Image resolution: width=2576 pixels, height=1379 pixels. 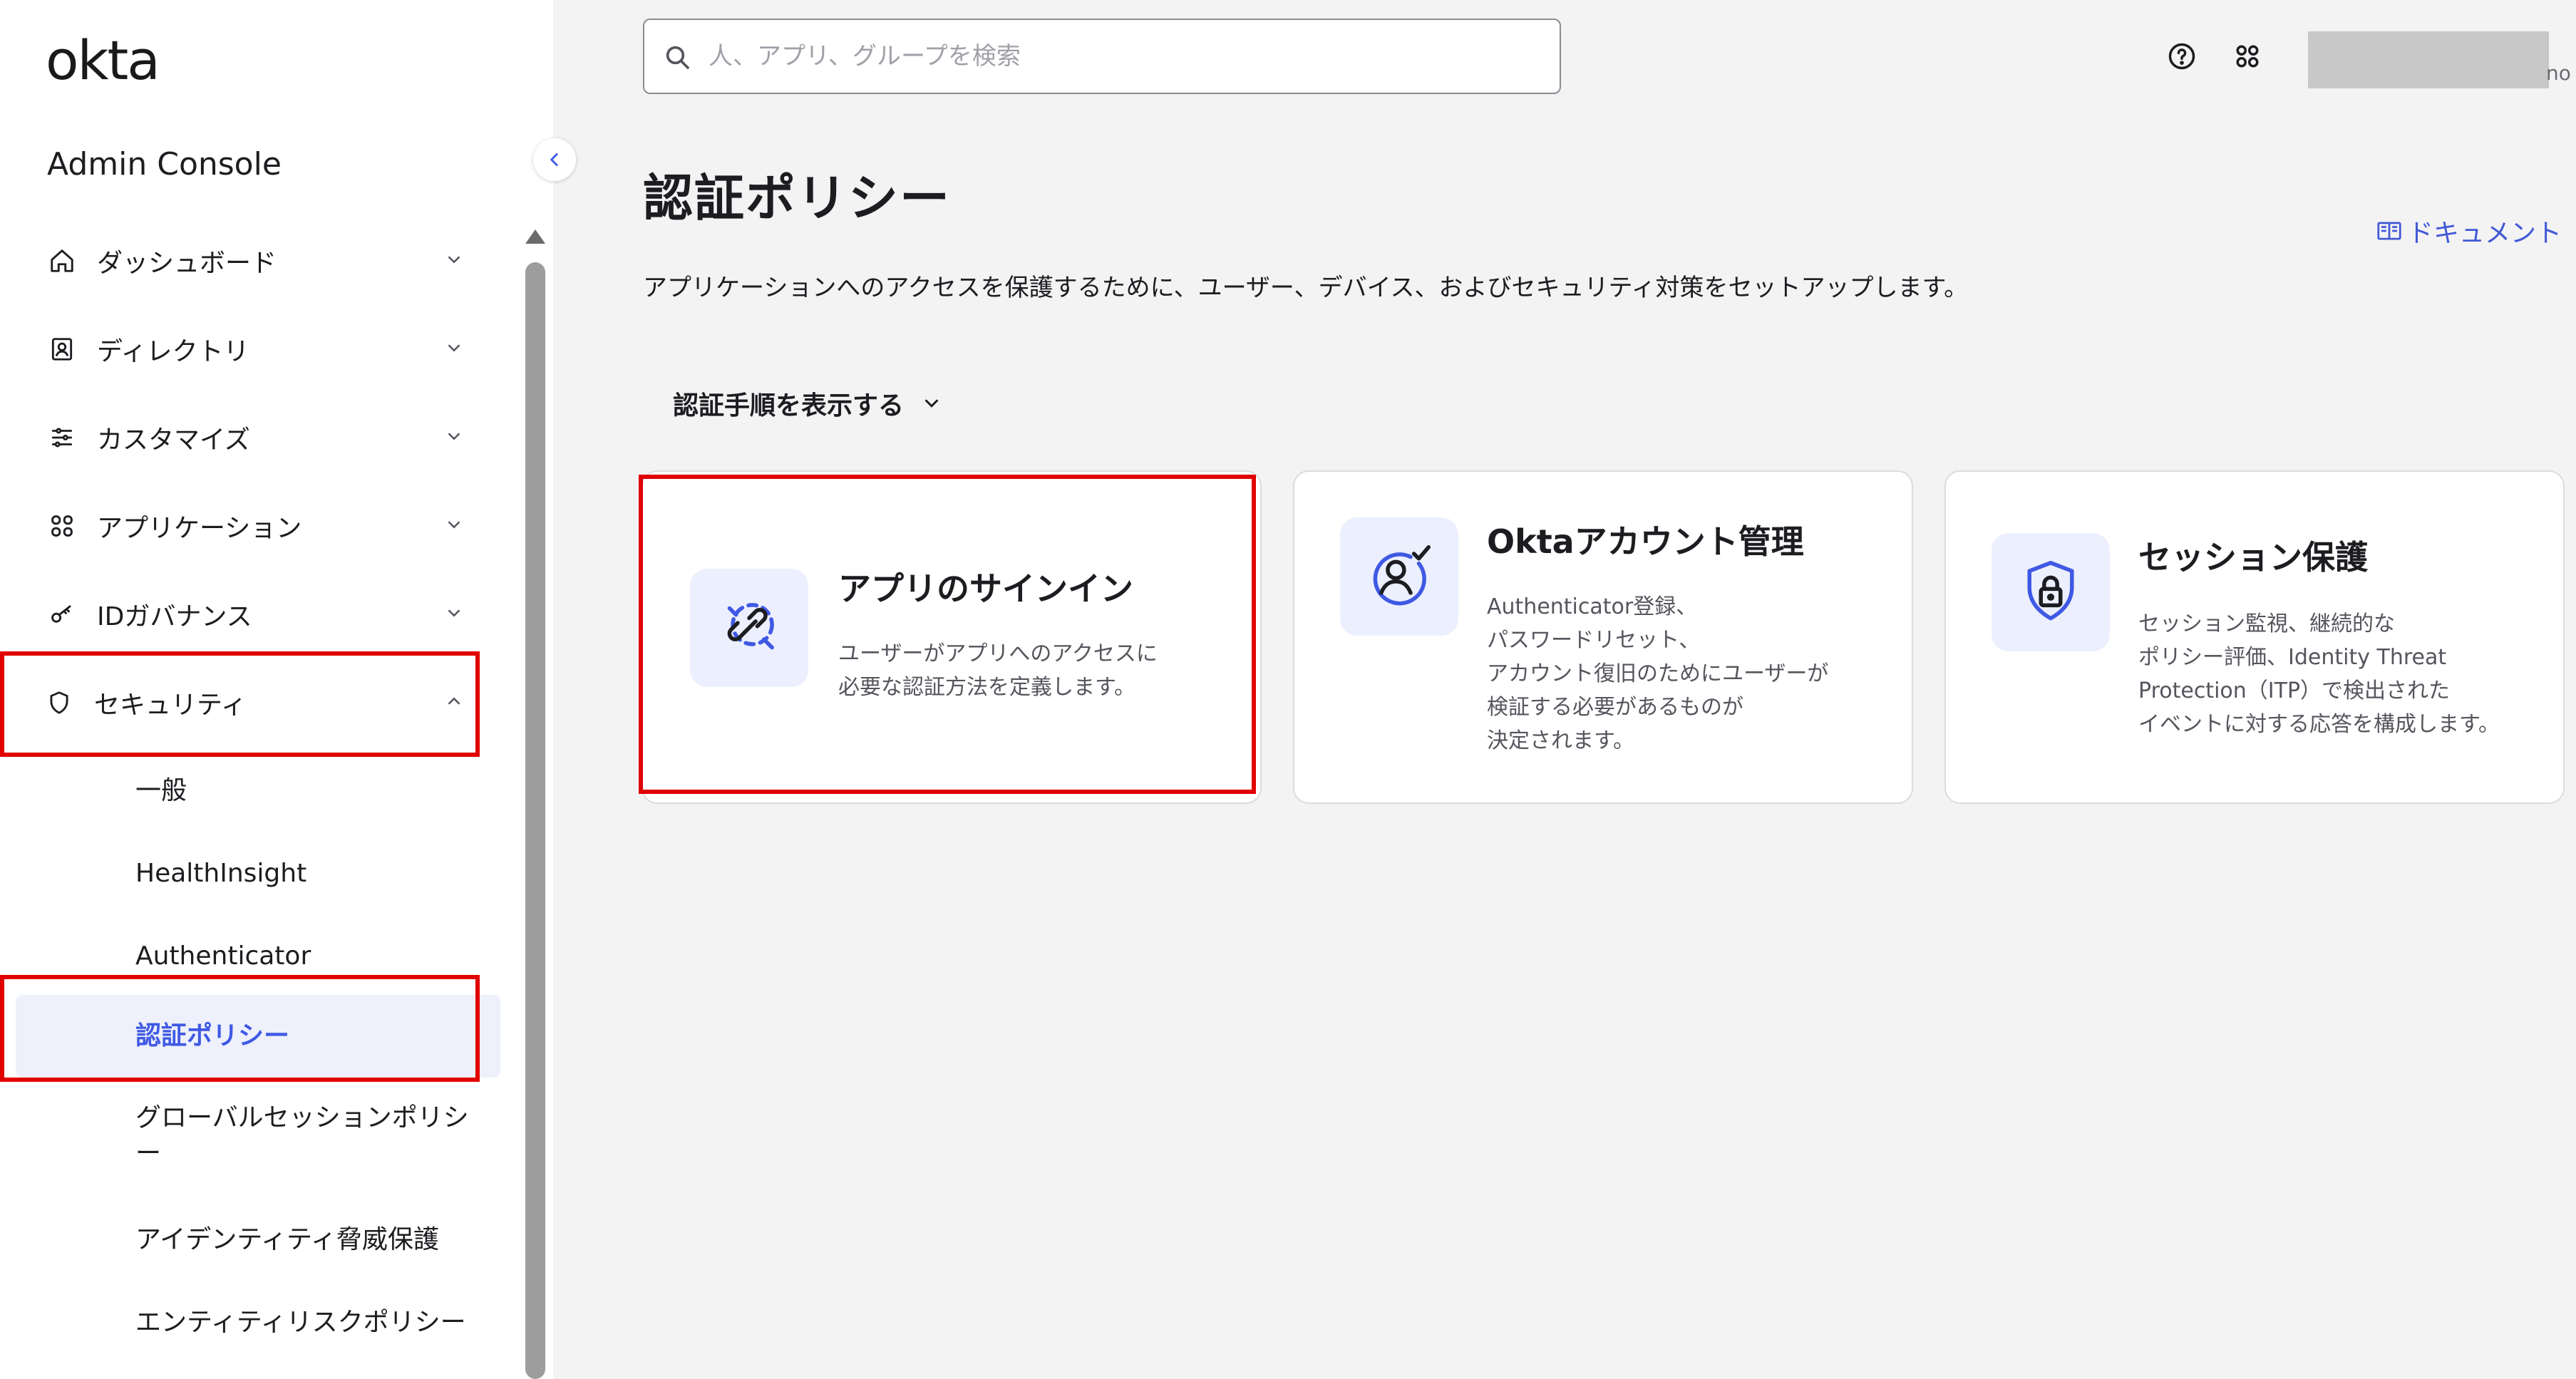 I want to click on sidebar-subitem-auth-policies: 認証ポリシー, so click(x=258, y=1036).